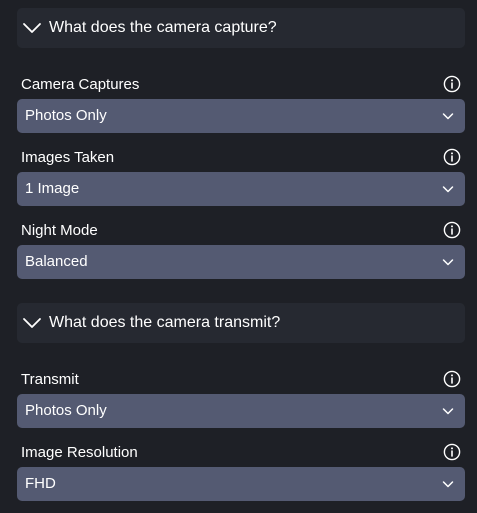  Describe the element at coordinates (165, 322) in the screenshot. I see `section-title: What does the camera transmit?` at that location.